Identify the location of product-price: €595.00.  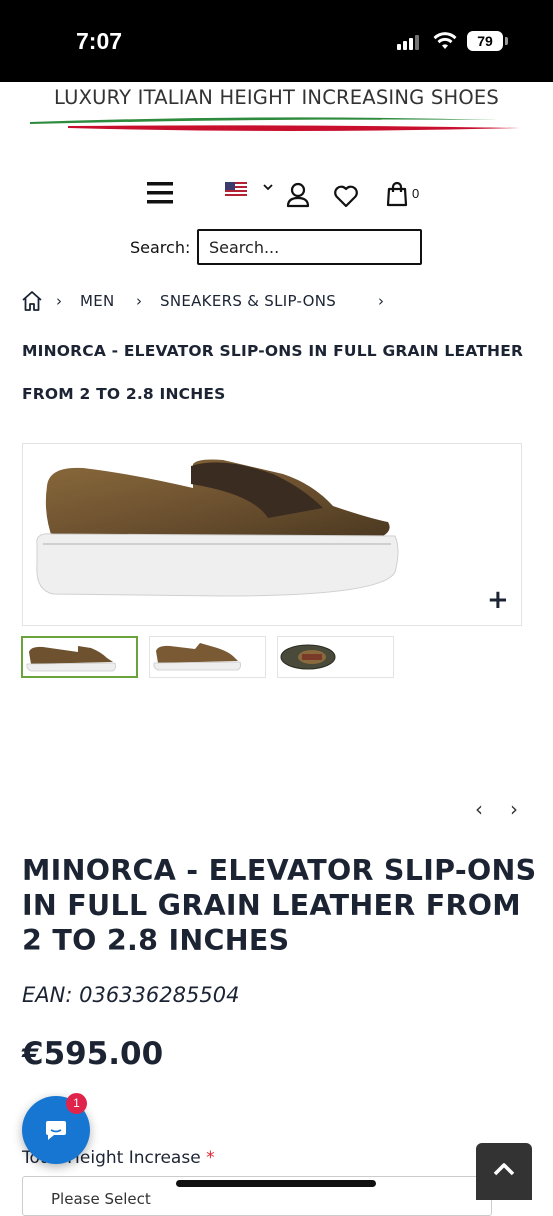
(93, 1054).